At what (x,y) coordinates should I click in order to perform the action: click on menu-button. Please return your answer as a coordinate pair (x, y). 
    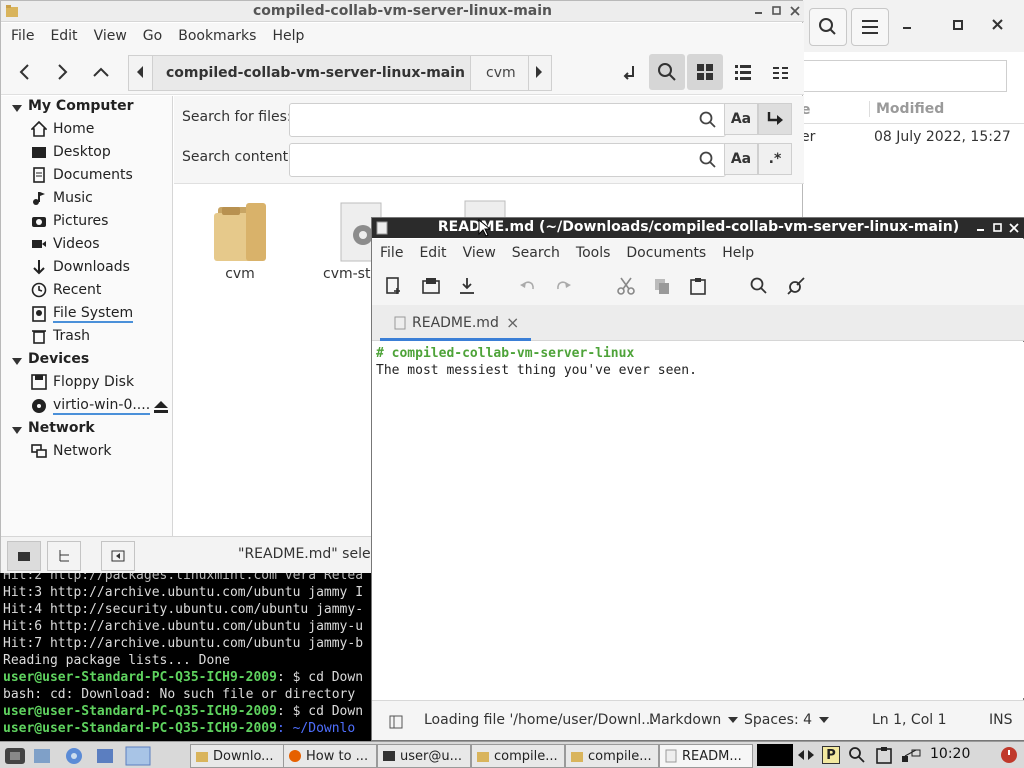
    Looking at the image, I should click on (870, 27).